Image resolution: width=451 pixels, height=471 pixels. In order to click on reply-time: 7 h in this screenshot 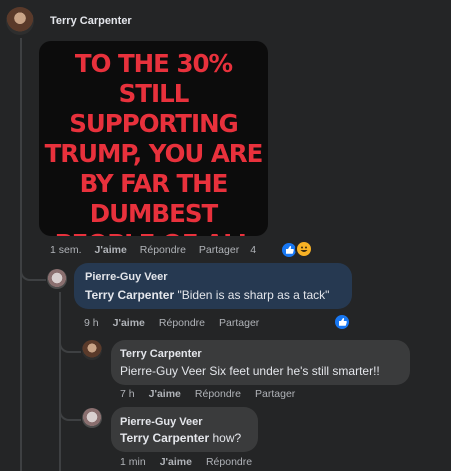, I will do `click(127, 394)`.